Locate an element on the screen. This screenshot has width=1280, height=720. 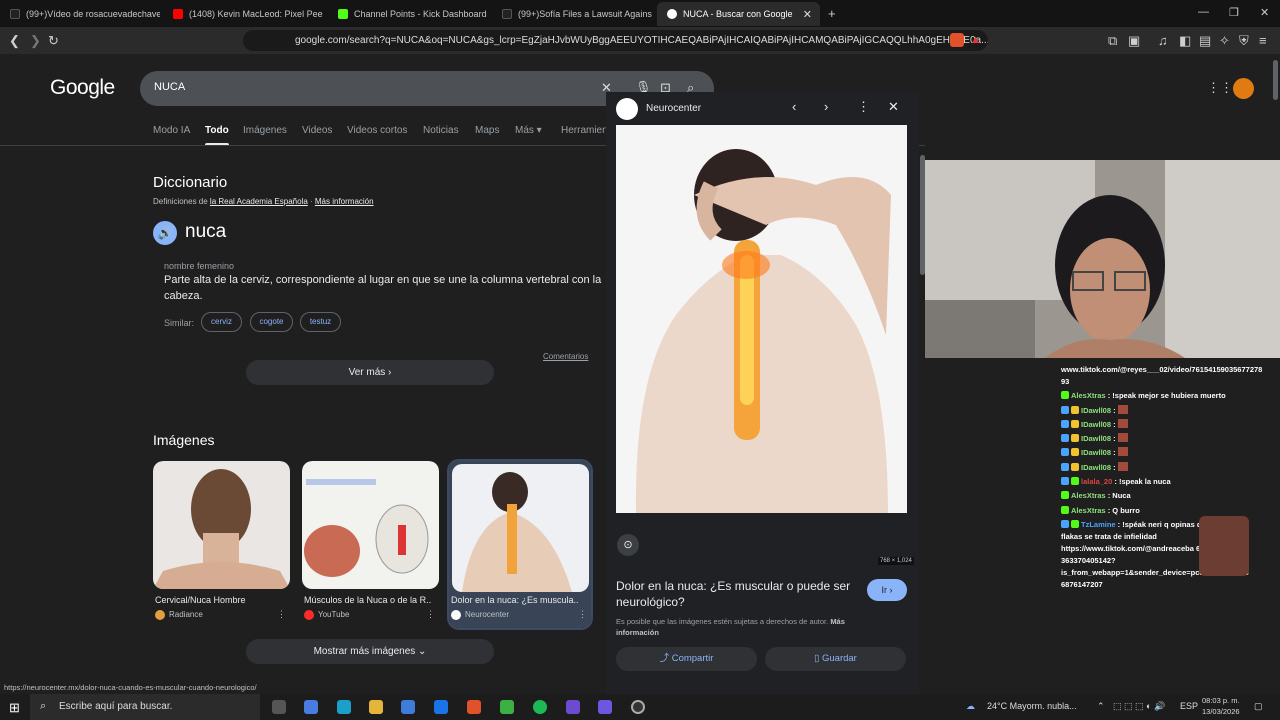
new-tab-button: + is located at coordinates (832, 13).